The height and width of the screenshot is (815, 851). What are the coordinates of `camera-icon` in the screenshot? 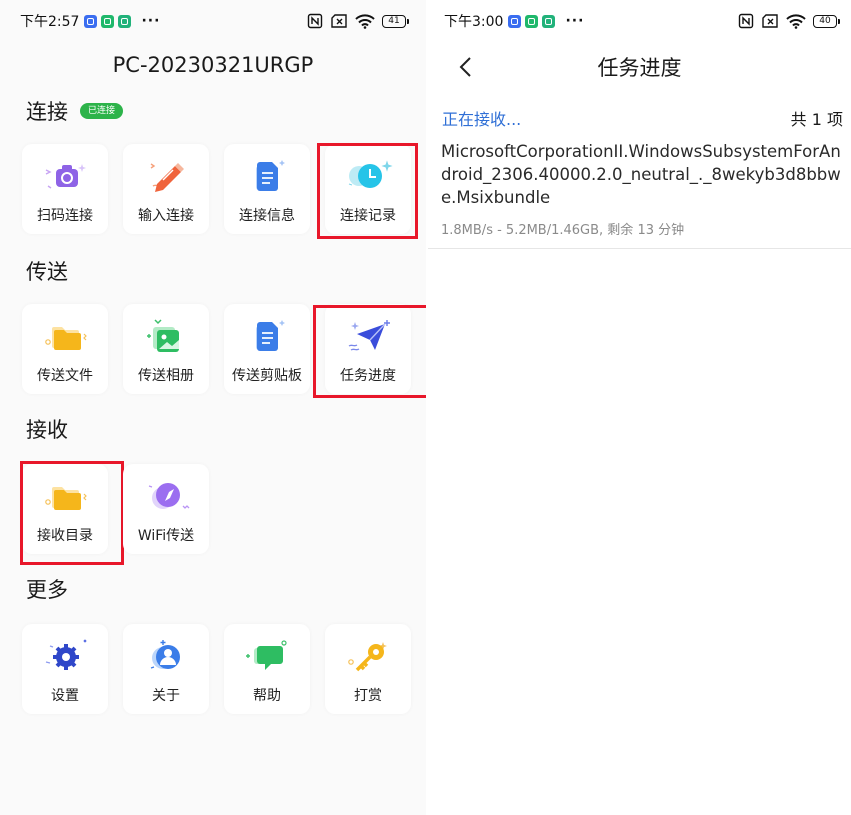 It's located at (65, 176).